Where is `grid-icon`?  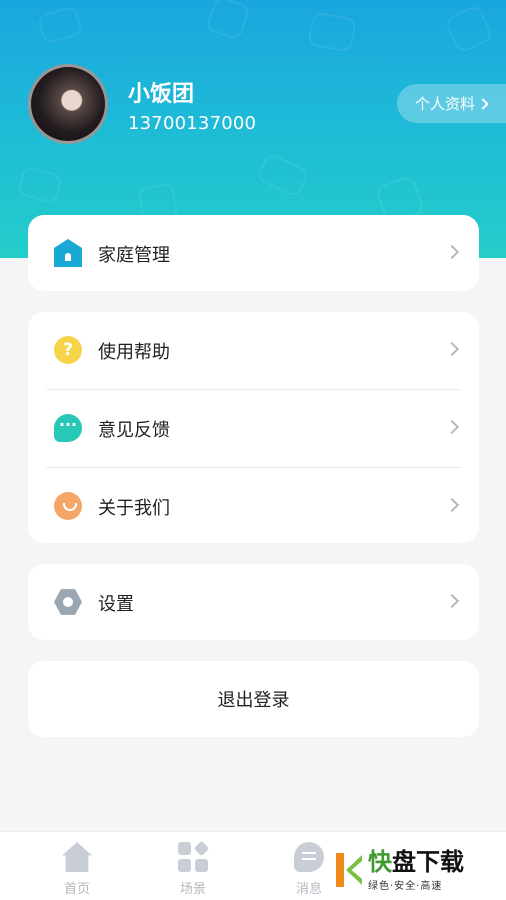 grid-icon is located at coordinates (194, 856).